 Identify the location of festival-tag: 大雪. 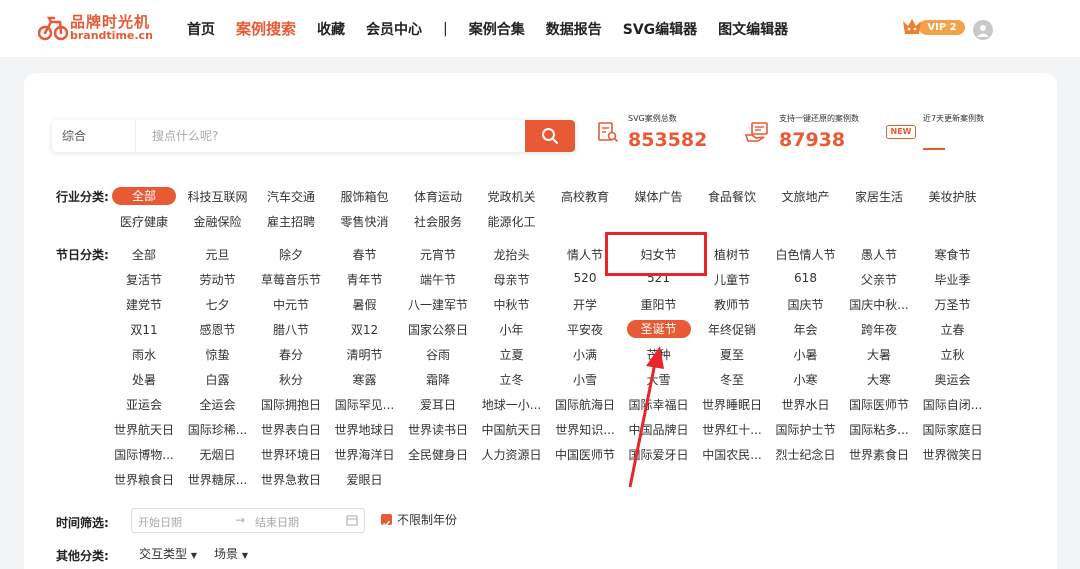
(659, 379).